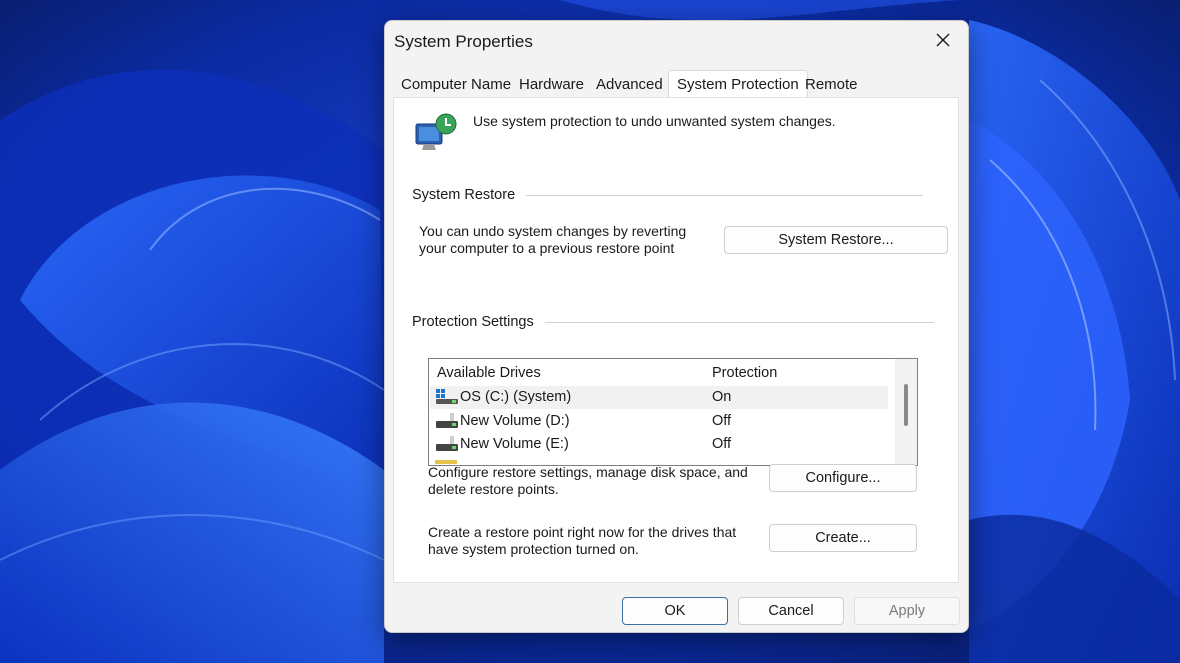 The image size is (1180, 663). What do you see at coordinates (456, 84) in the screenshot?
I see `tab-computer-name: Computer Name` at bounding box center [456, 84].